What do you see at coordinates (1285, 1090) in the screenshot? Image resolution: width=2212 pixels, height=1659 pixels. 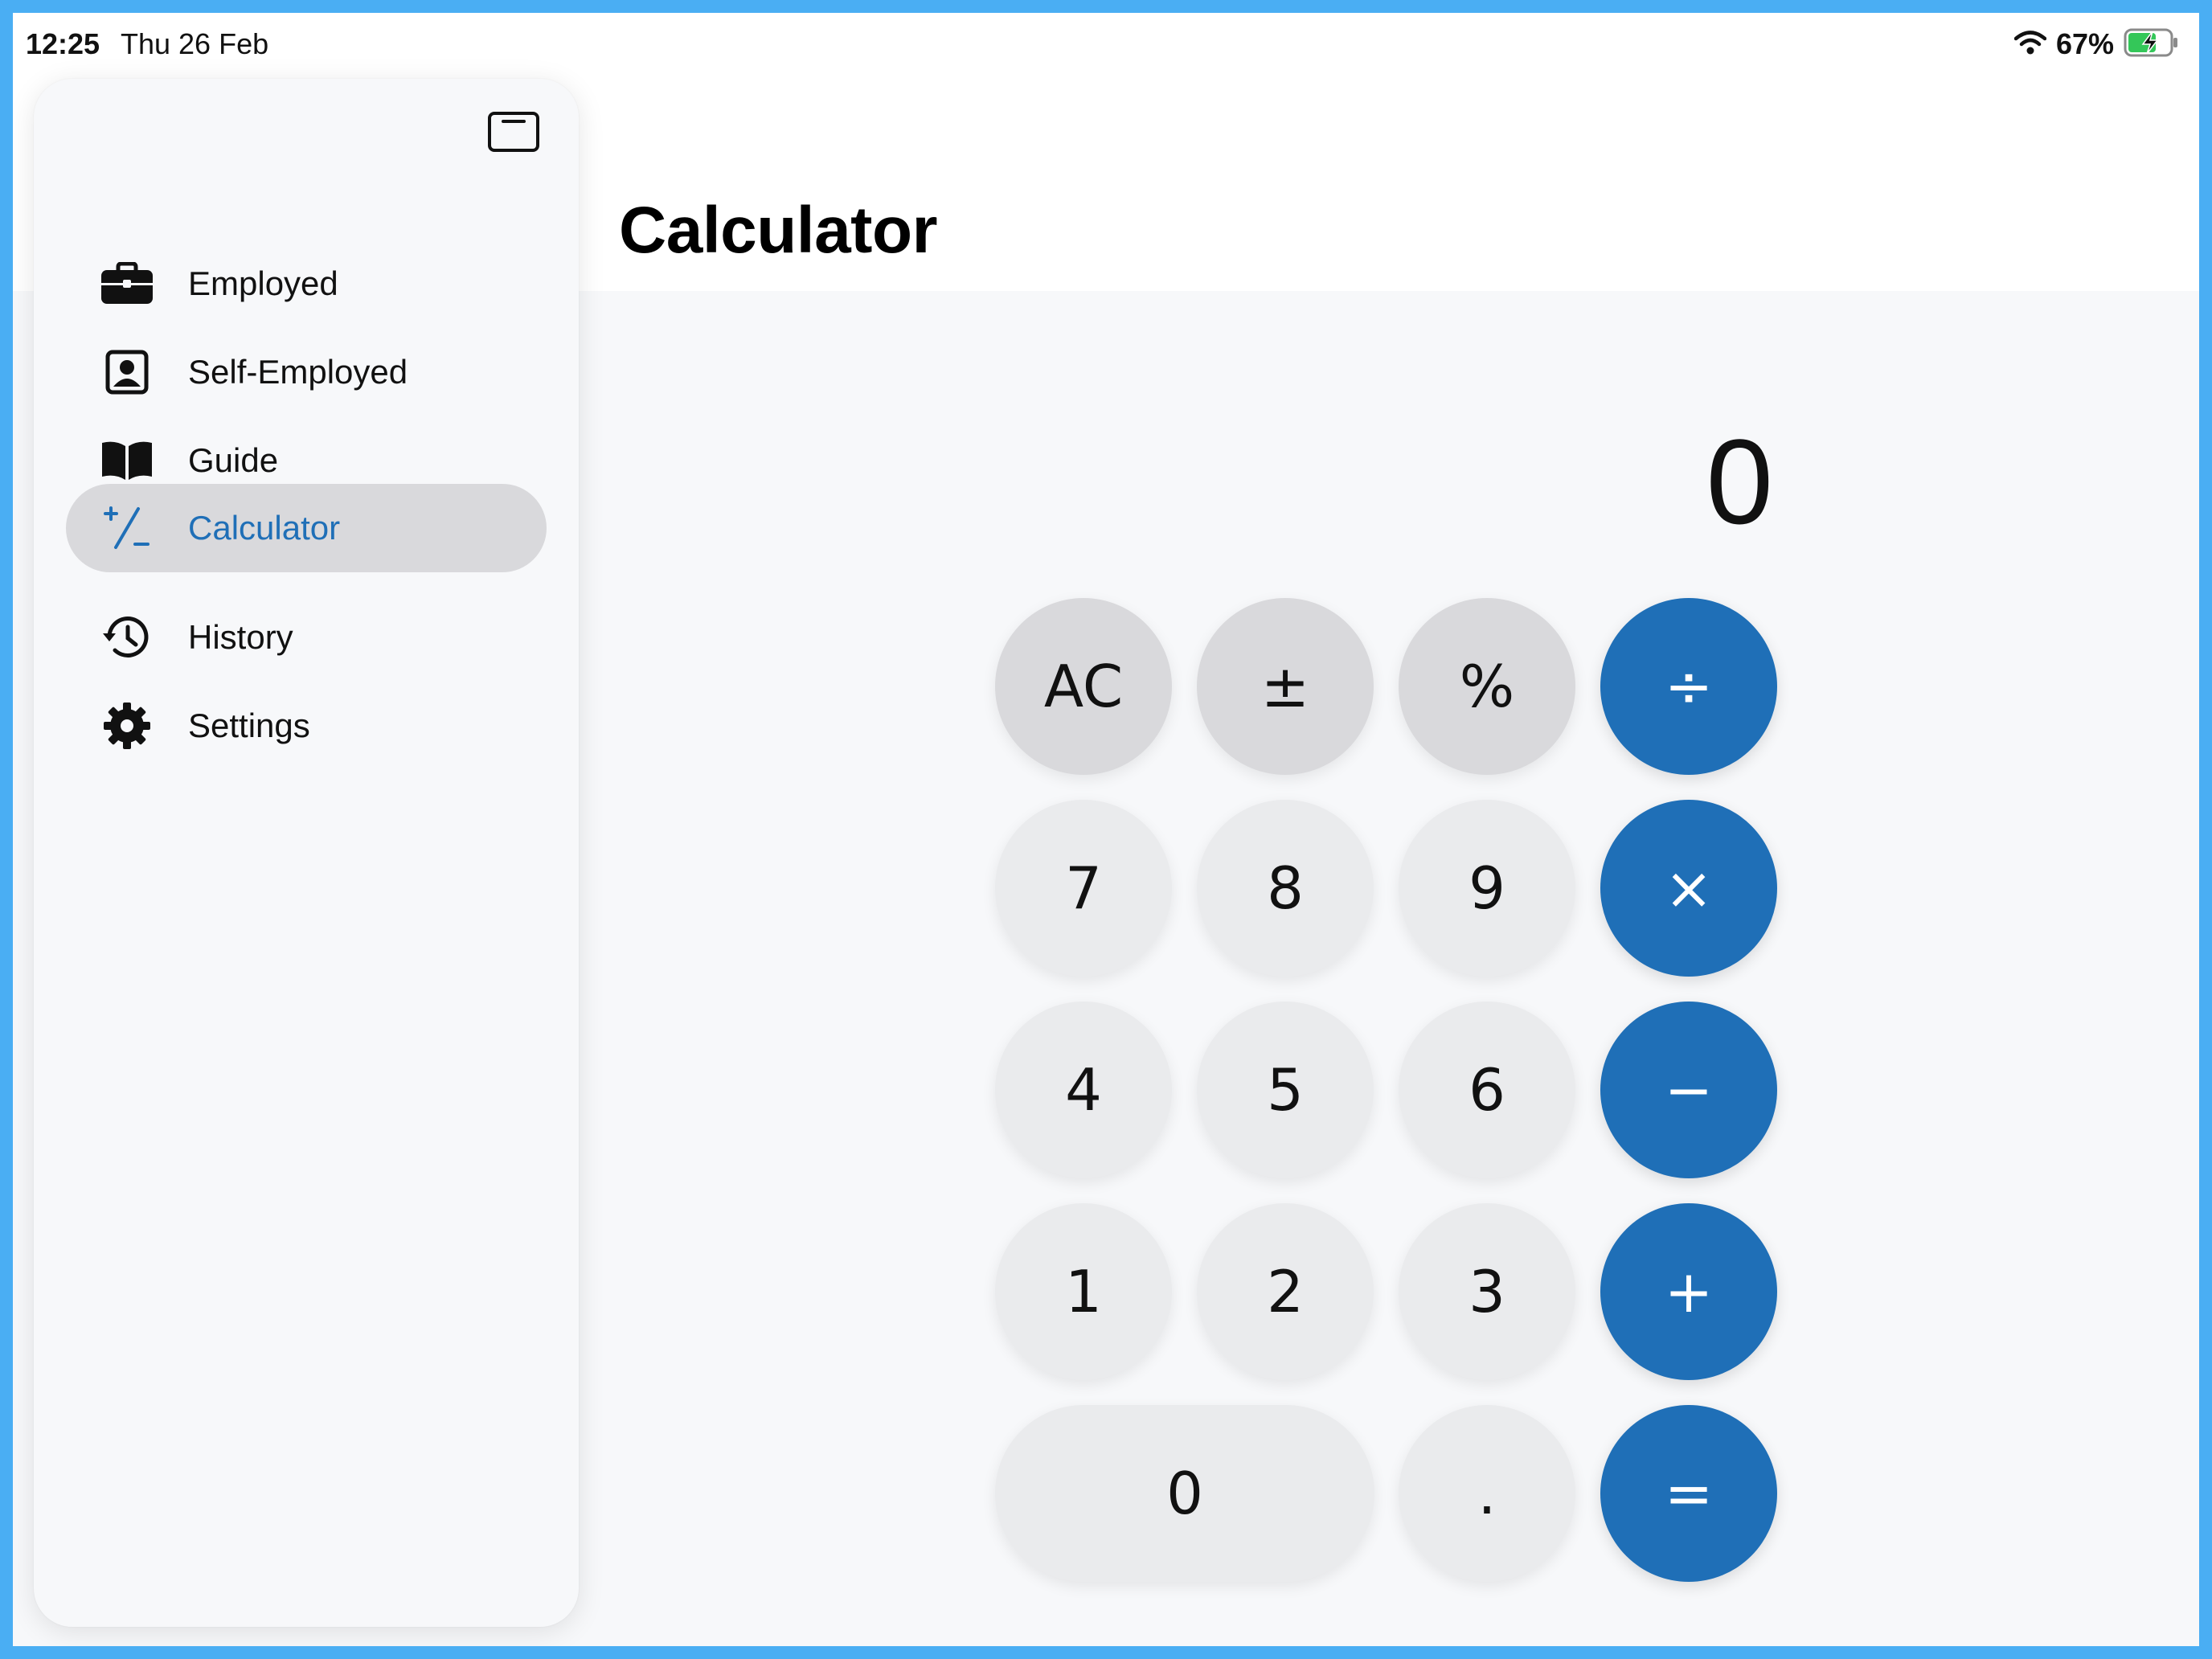 I see `key-5: 5` at bounding box center [1285, 1090].